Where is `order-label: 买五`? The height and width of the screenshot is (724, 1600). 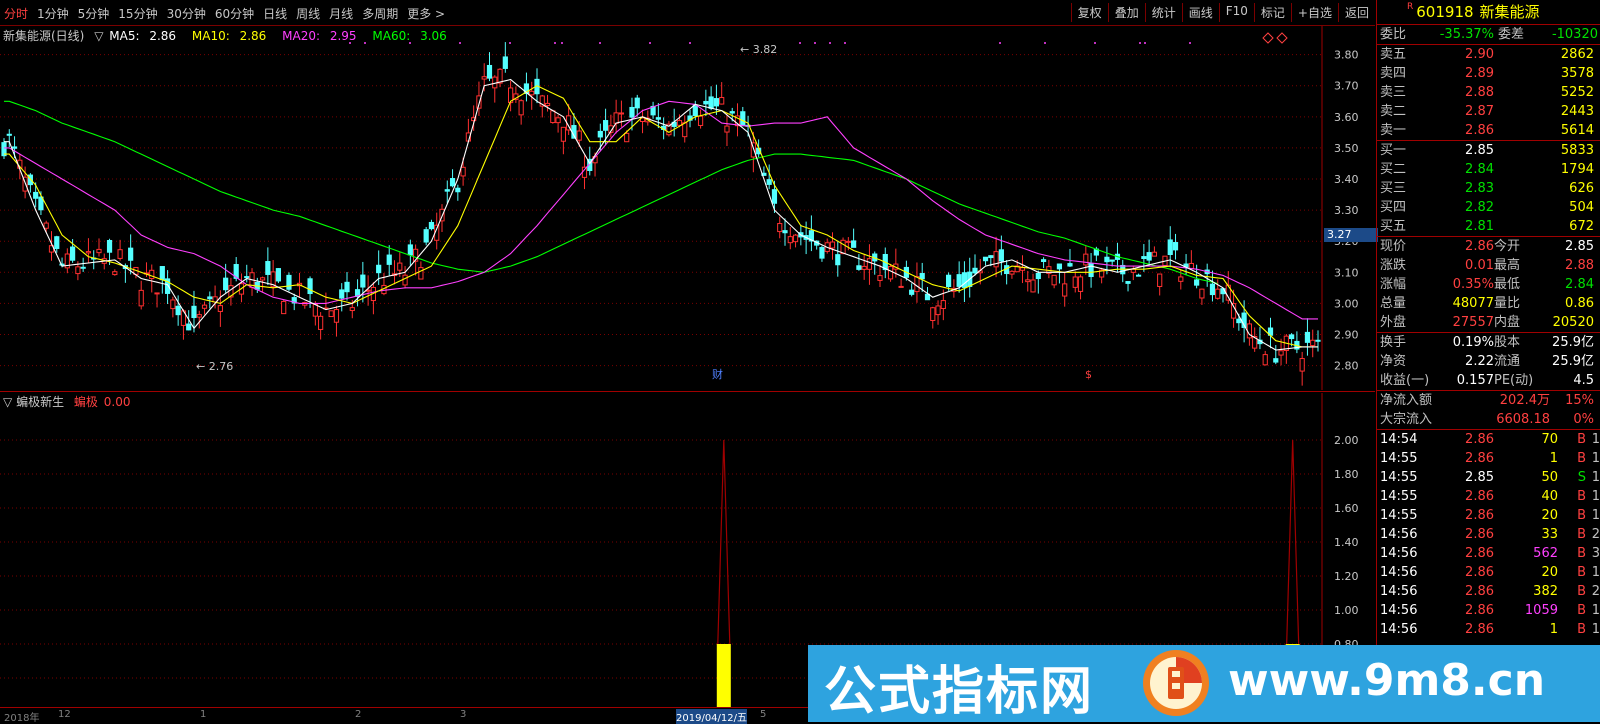
order-label: 买五 is located at coordinates (1393, 226).